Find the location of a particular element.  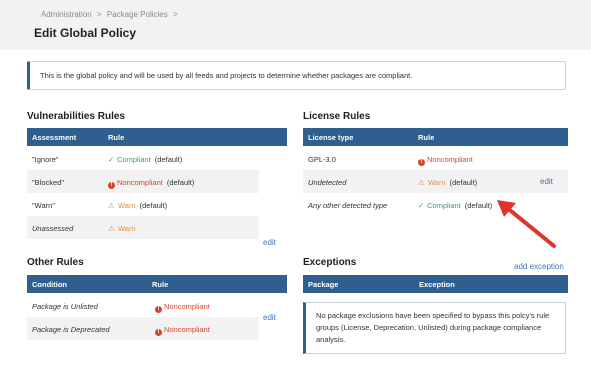

table-header: License type Rule is located at coordinates (435, 137).